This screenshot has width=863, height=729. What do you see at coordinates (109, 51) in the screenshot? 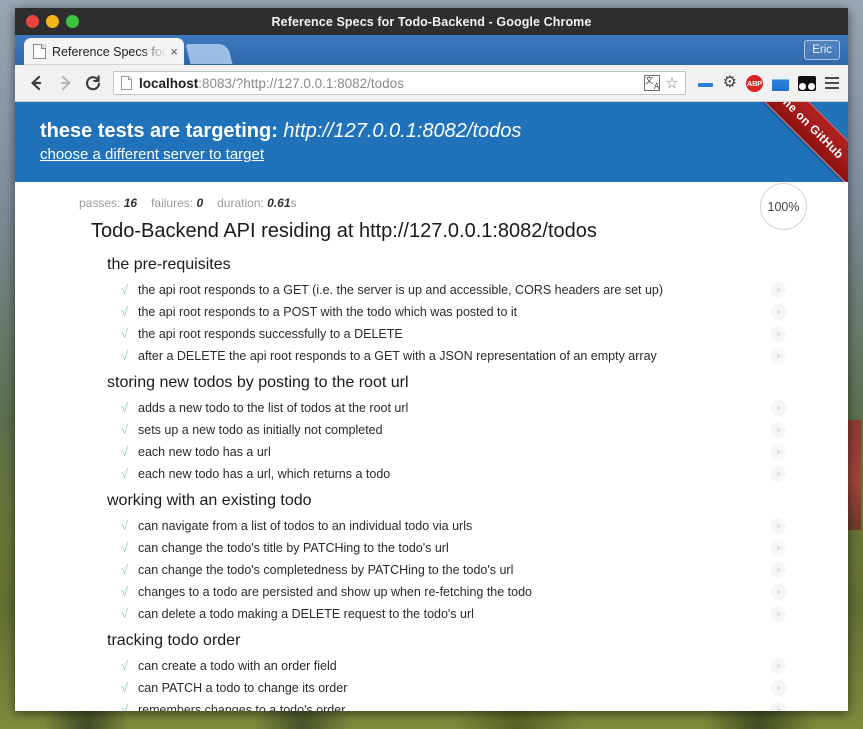
I see `tab-title: Reference Specs for` at bounding box center [109, 51].